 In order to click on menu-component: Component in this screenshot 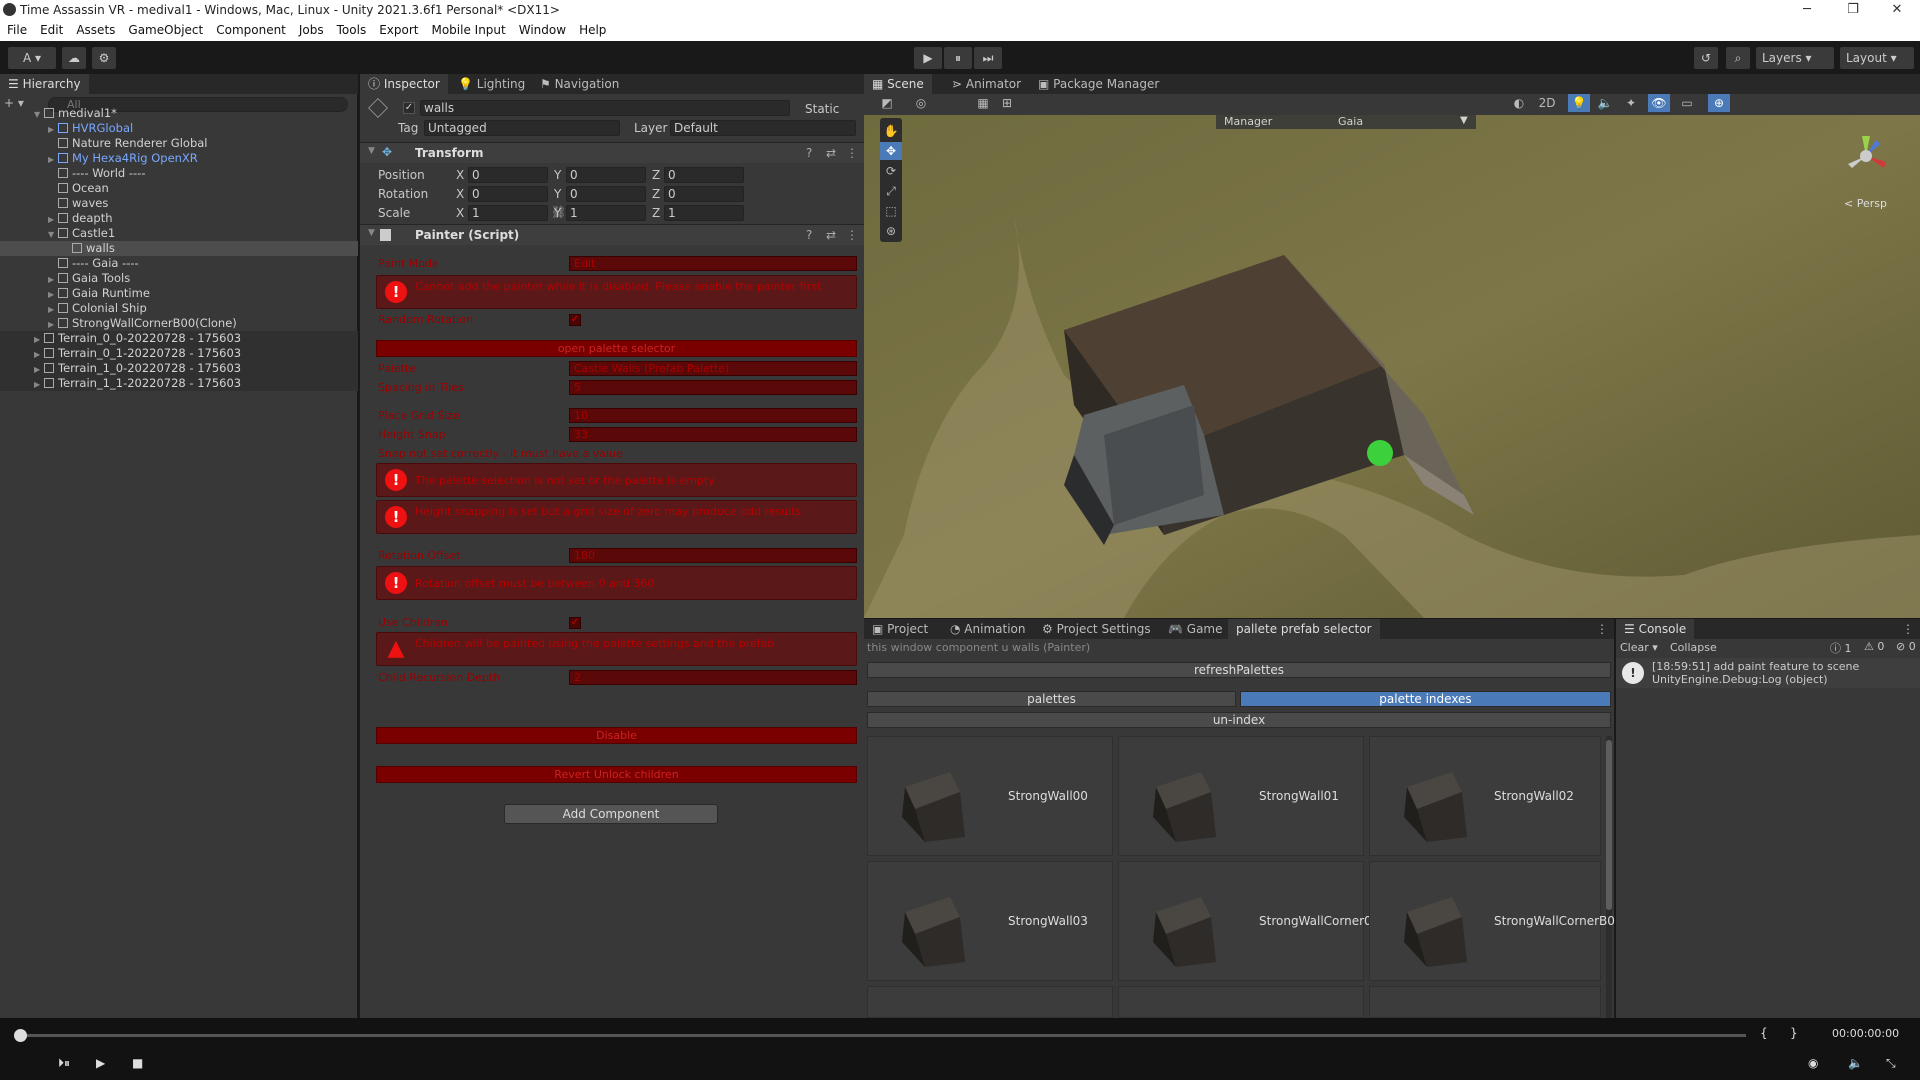, I will do `click(250, 28)`.